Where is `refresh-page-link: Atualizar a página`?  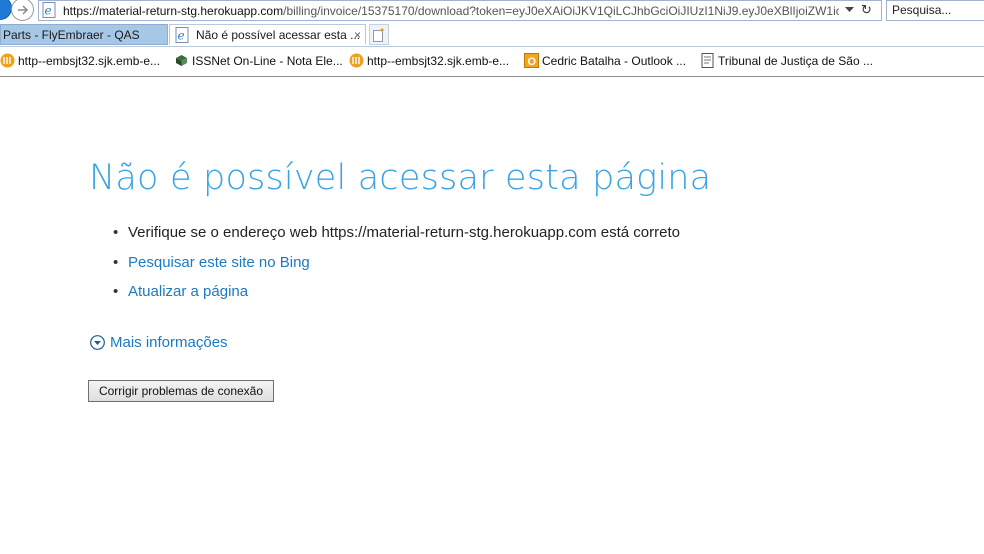
refresh-page-link: Atualizar a página is located at coordinates (188, 291).